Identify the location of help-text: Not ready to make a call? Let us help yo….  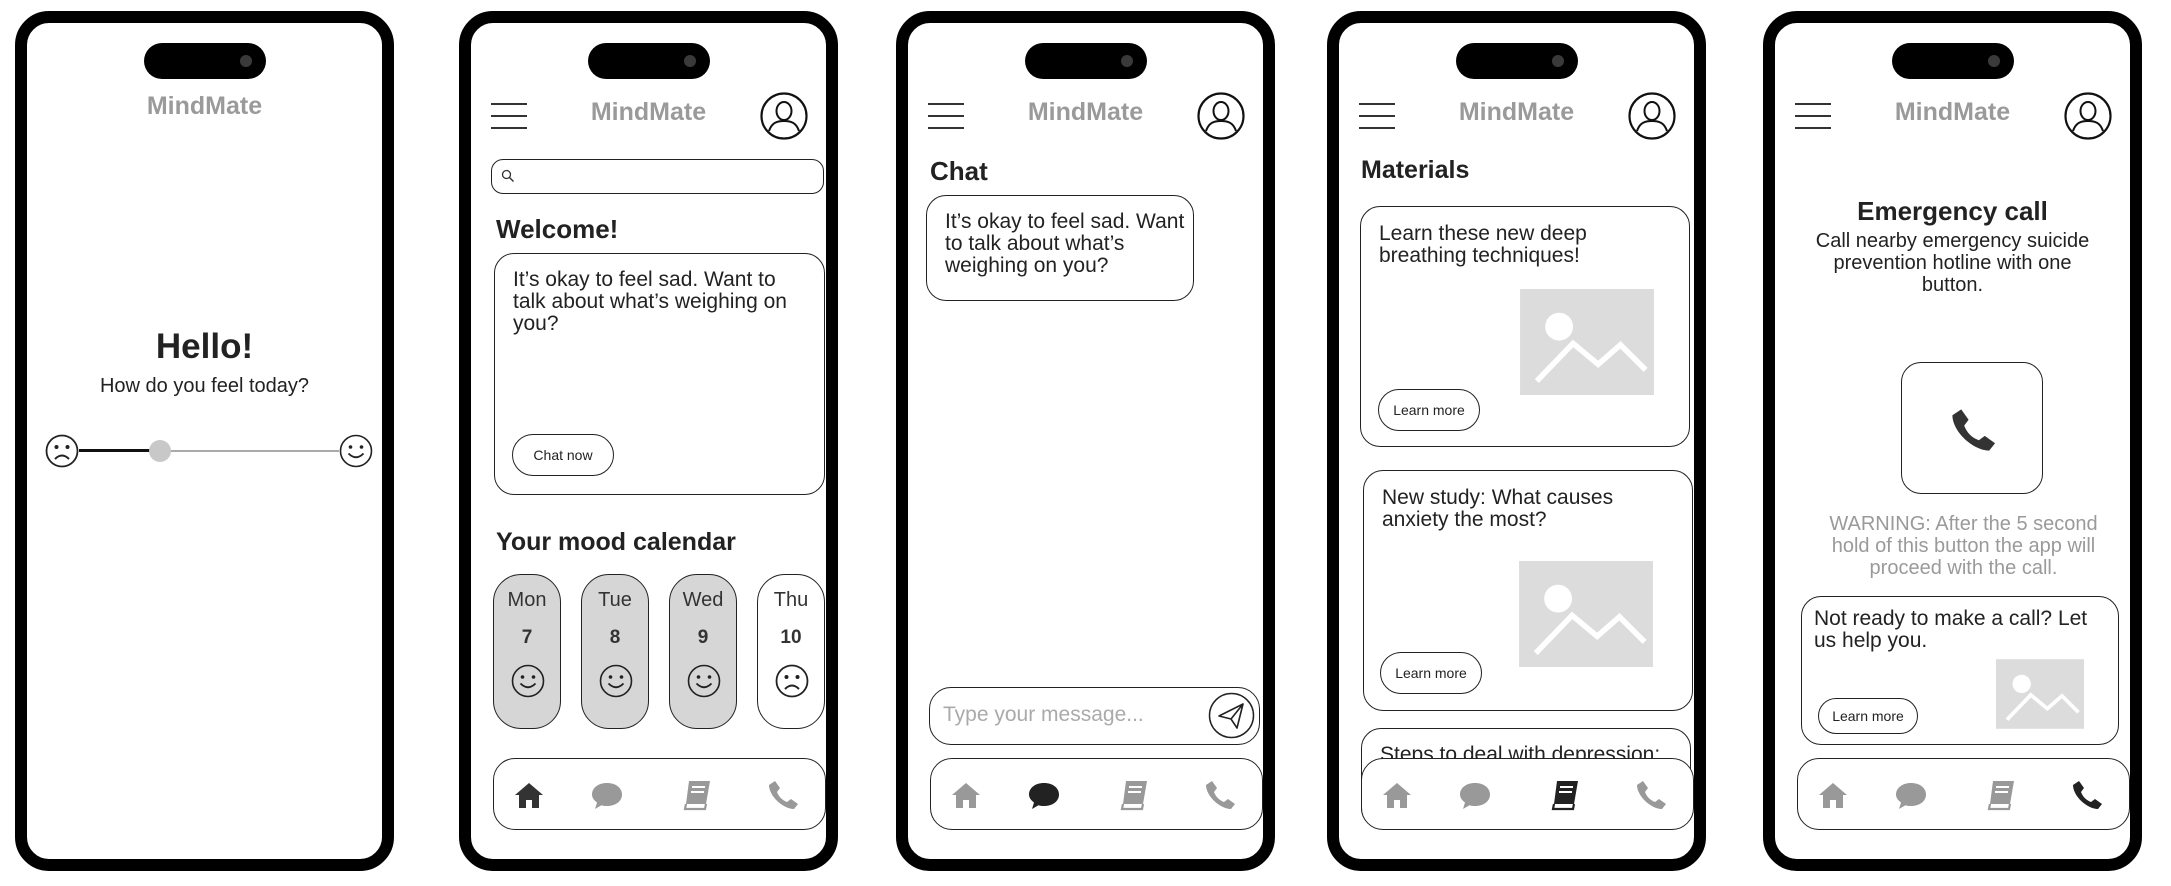
(1951, 629).